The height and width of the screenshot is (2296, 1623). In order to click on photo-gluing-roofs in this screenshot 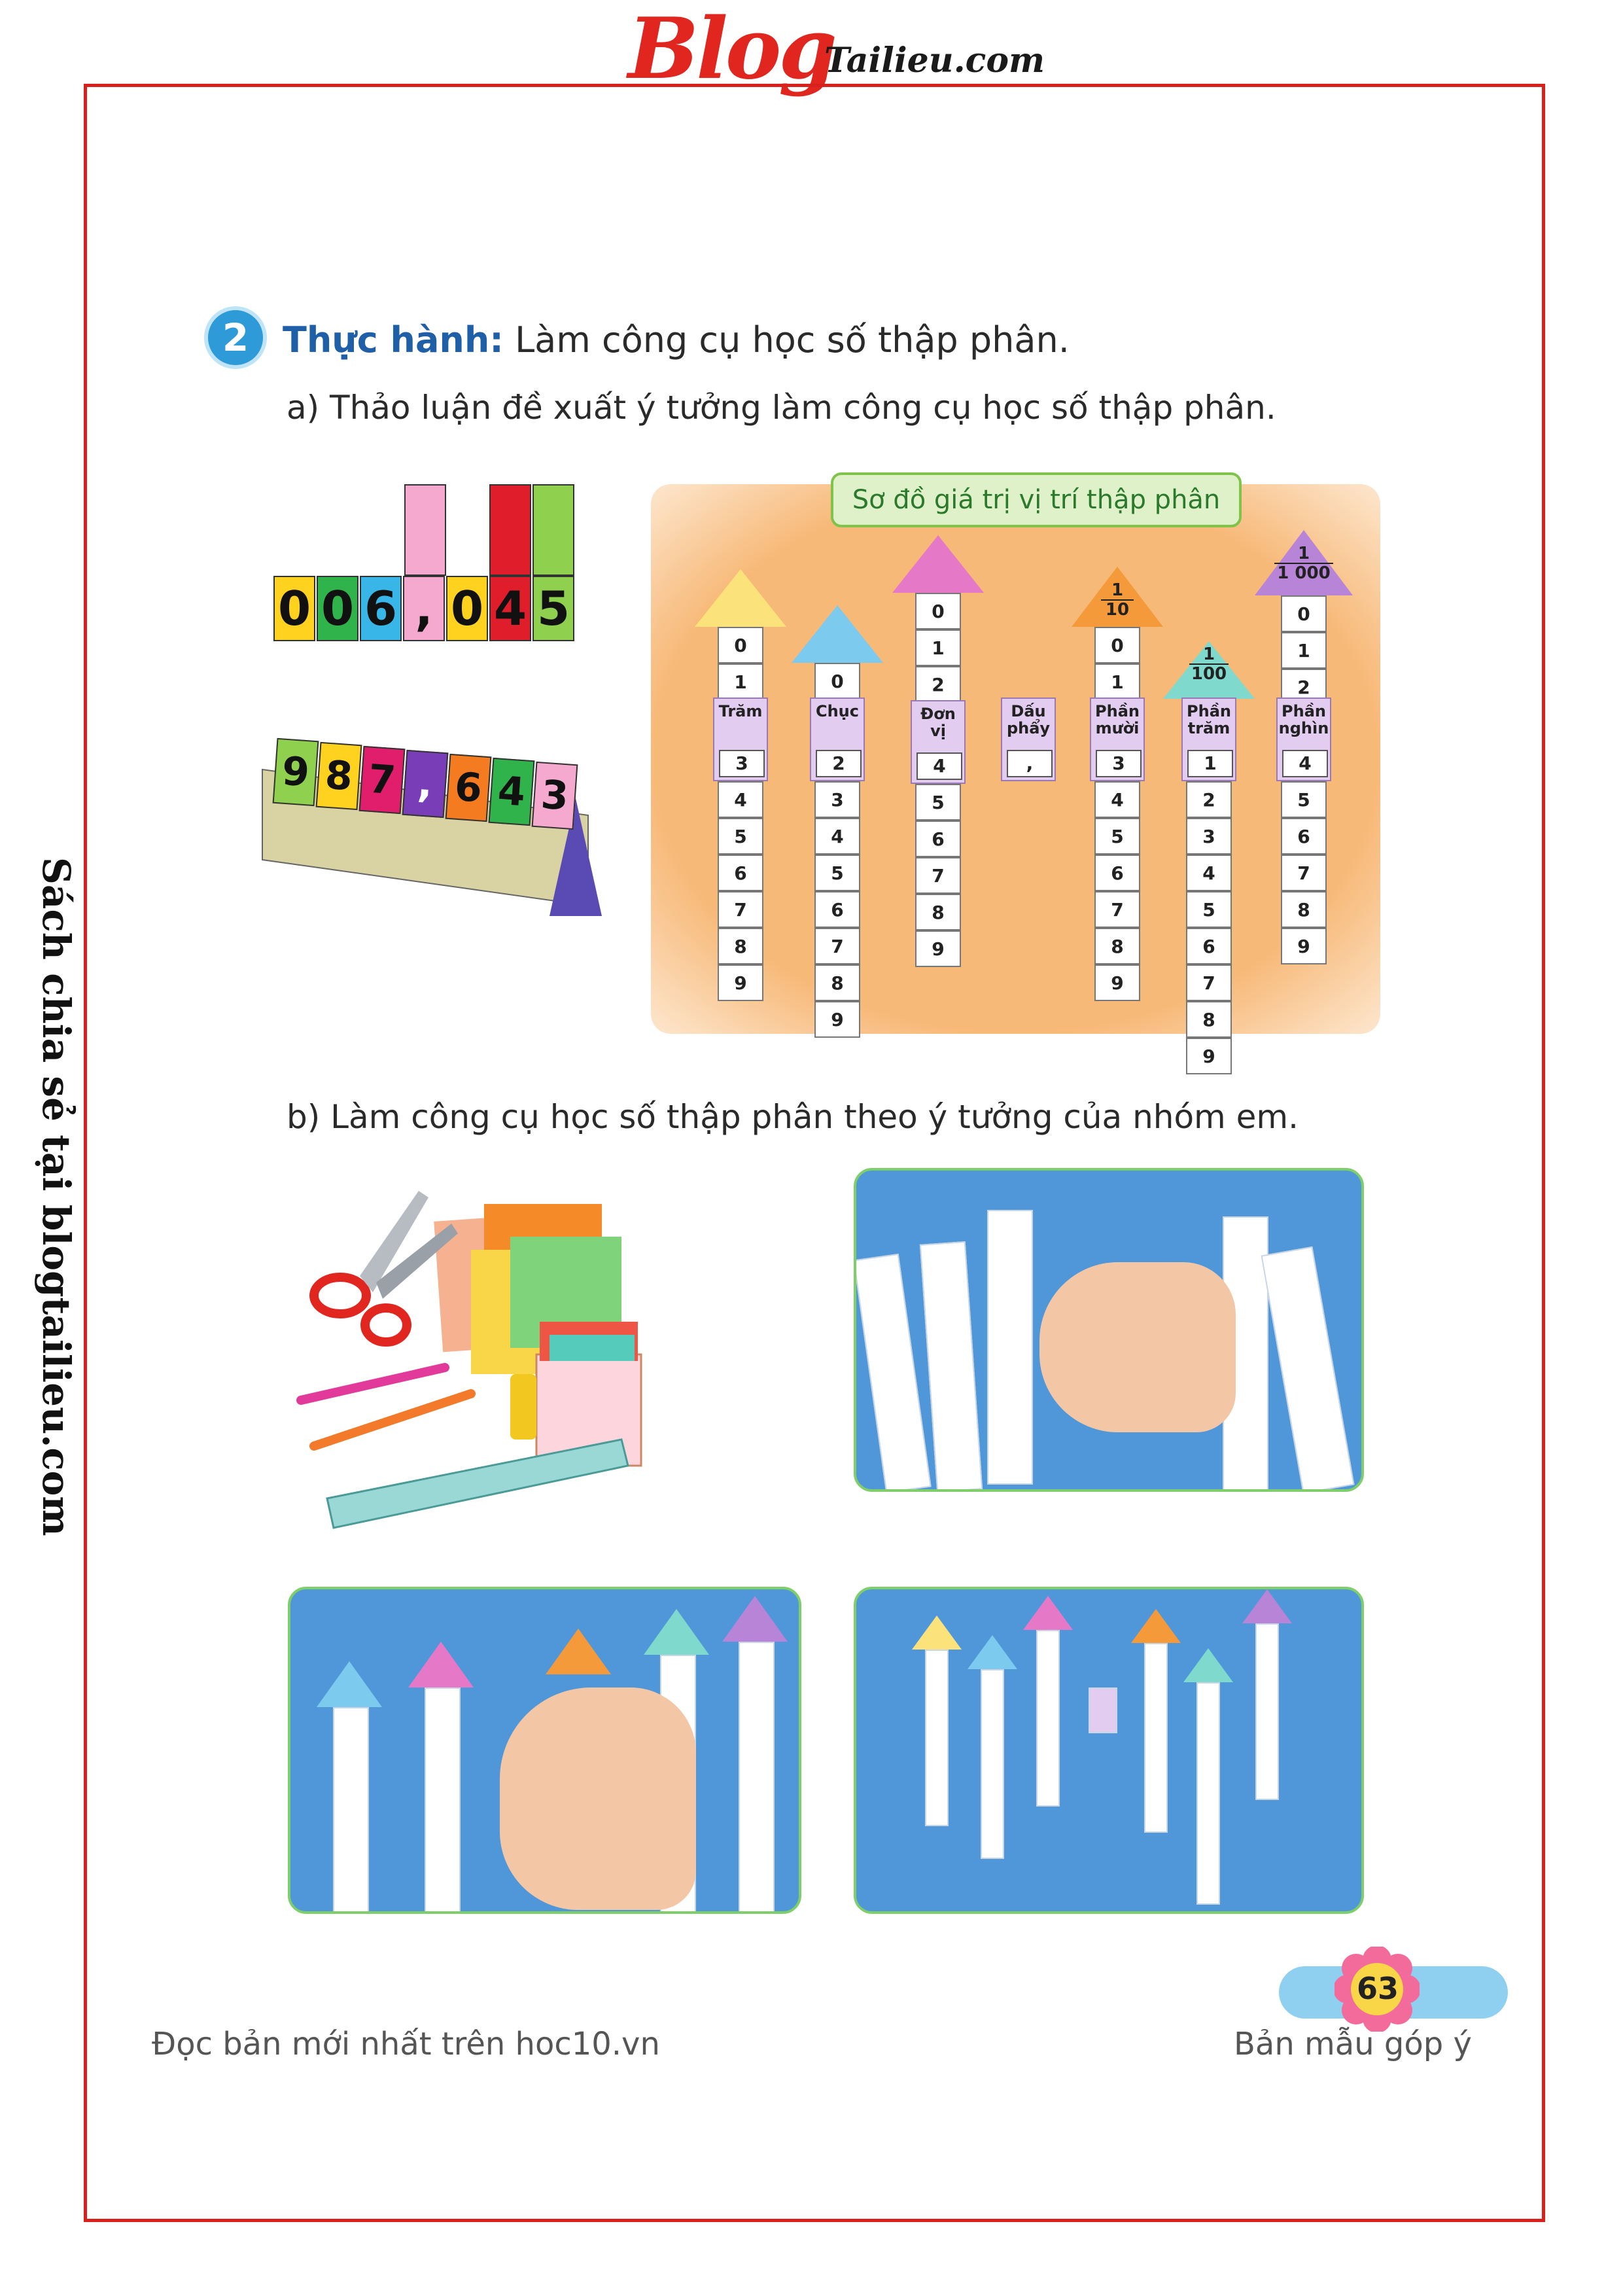, I will do `click(544, 1751)`.